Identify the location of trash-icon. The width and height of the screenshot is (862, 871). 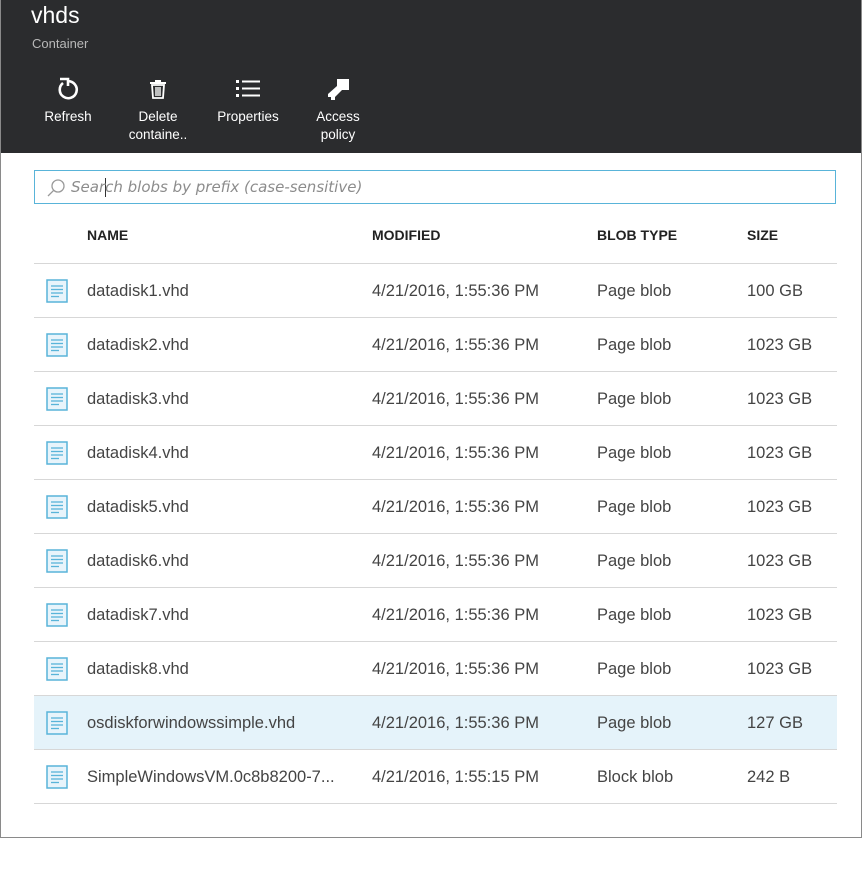
(158, 90).